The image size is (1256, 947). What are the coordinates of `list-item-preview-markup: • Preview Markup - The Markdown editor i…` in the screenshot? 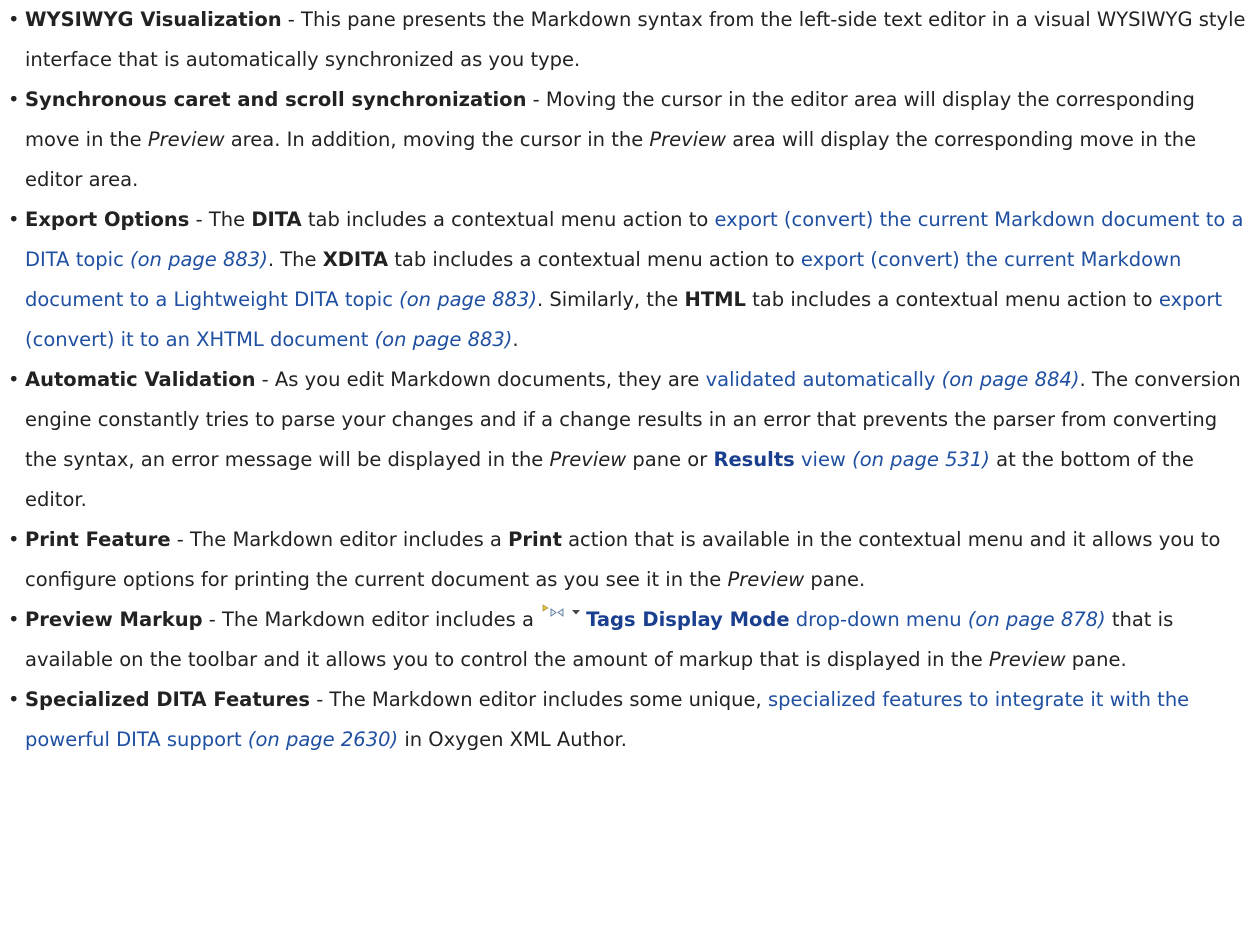 It's located at (629, 640).